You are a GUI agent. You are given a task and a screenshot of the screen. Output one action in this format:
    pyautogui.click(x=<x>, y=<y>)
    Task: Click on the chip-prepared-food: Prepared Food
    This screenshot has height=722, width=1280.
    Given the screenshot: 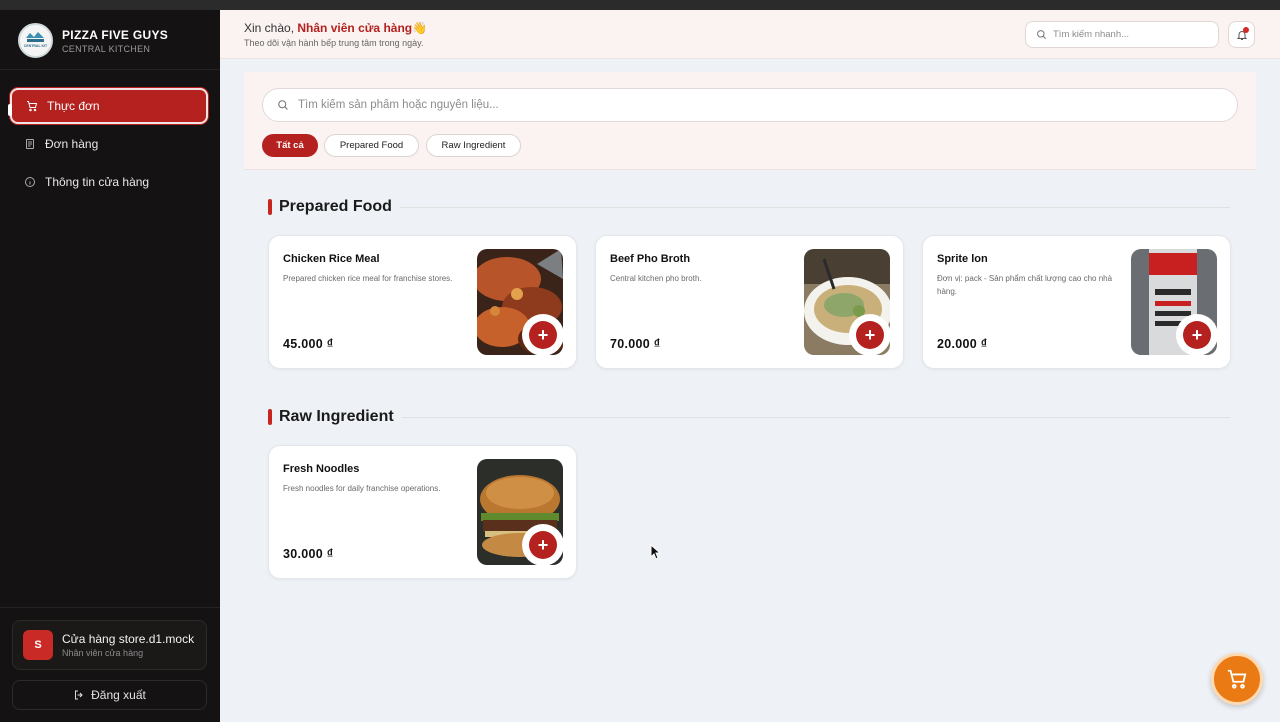 What is the action you would take?
    pyautogui.click(x=371, y=145)
    